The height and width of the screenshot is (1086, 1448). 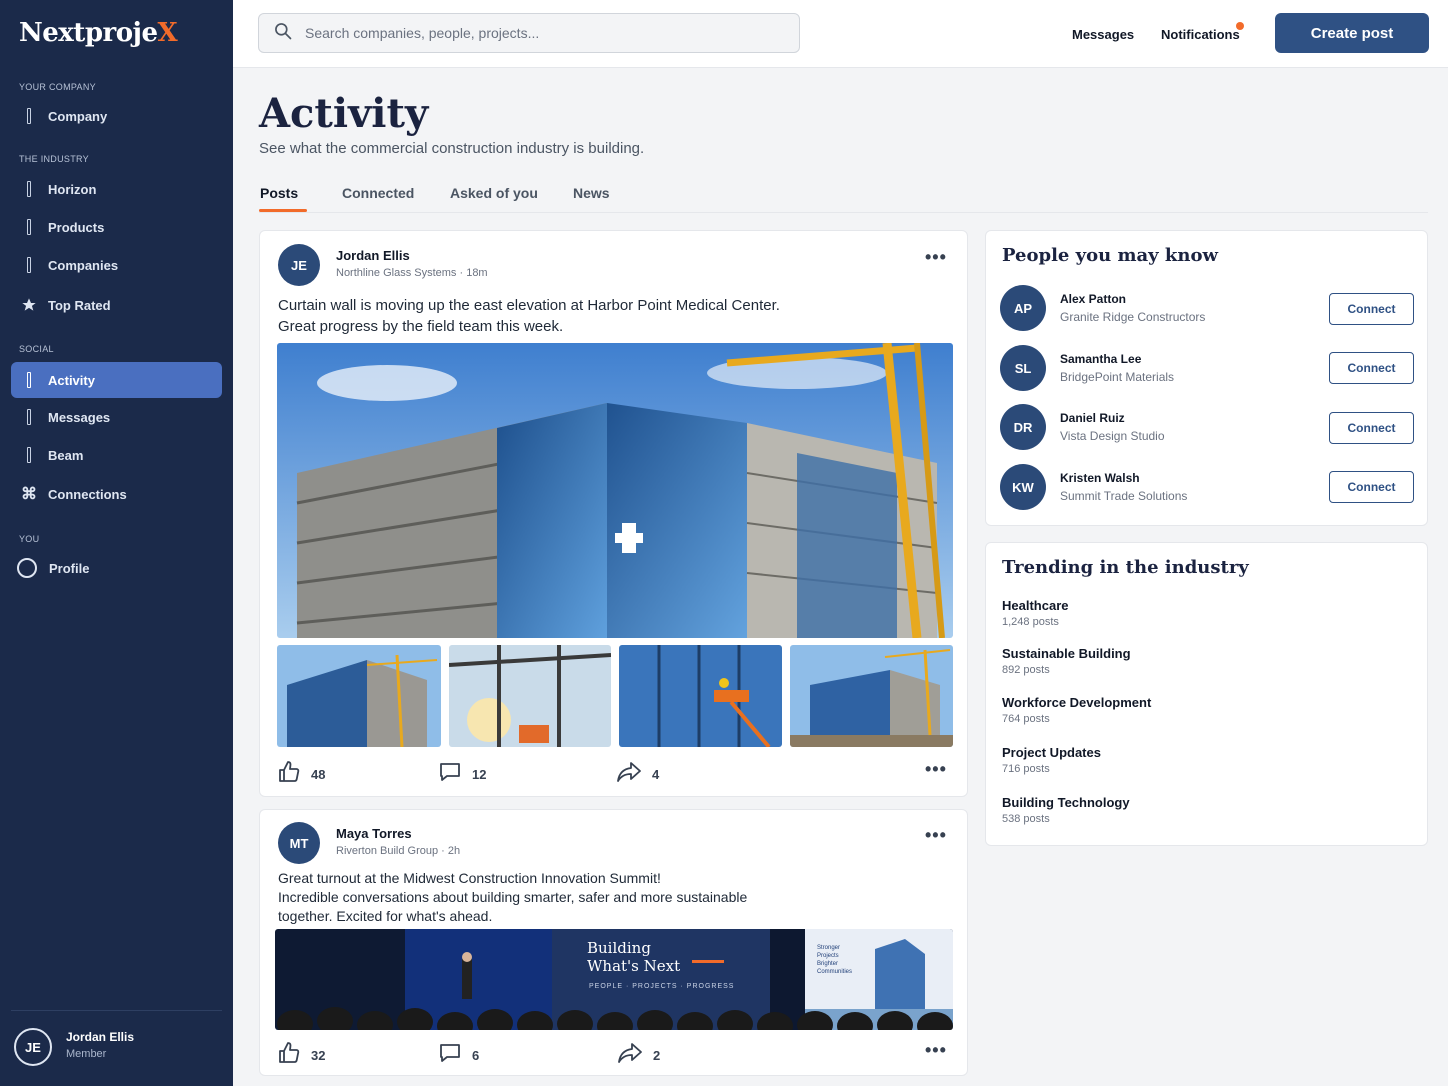 What do you see at coordinates (1051, 752) in the screenshot?
I see `trending-topic: Project Updates` at bounding box center [1051, 752].